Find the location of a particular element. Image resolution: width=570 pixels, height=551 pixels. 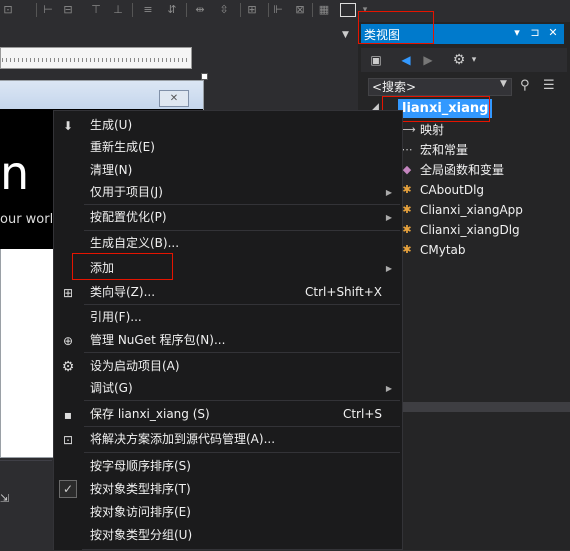

menu-item-class-wizard: ⊞ 类向导(Z)... Ctrl+Shift+X is located at coordinates (228, 292).